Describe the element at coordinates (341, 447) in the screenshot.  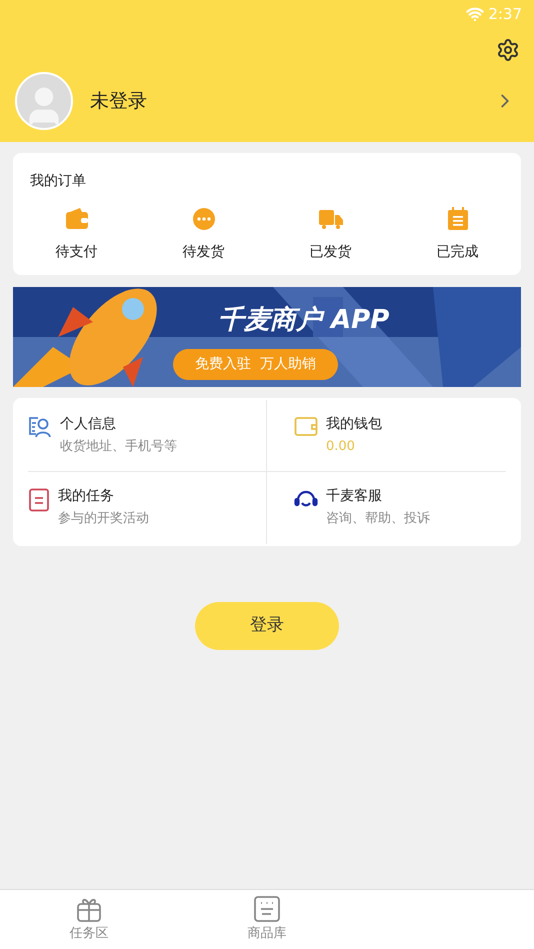
I see `service-subtitle: 0.00` at that location.